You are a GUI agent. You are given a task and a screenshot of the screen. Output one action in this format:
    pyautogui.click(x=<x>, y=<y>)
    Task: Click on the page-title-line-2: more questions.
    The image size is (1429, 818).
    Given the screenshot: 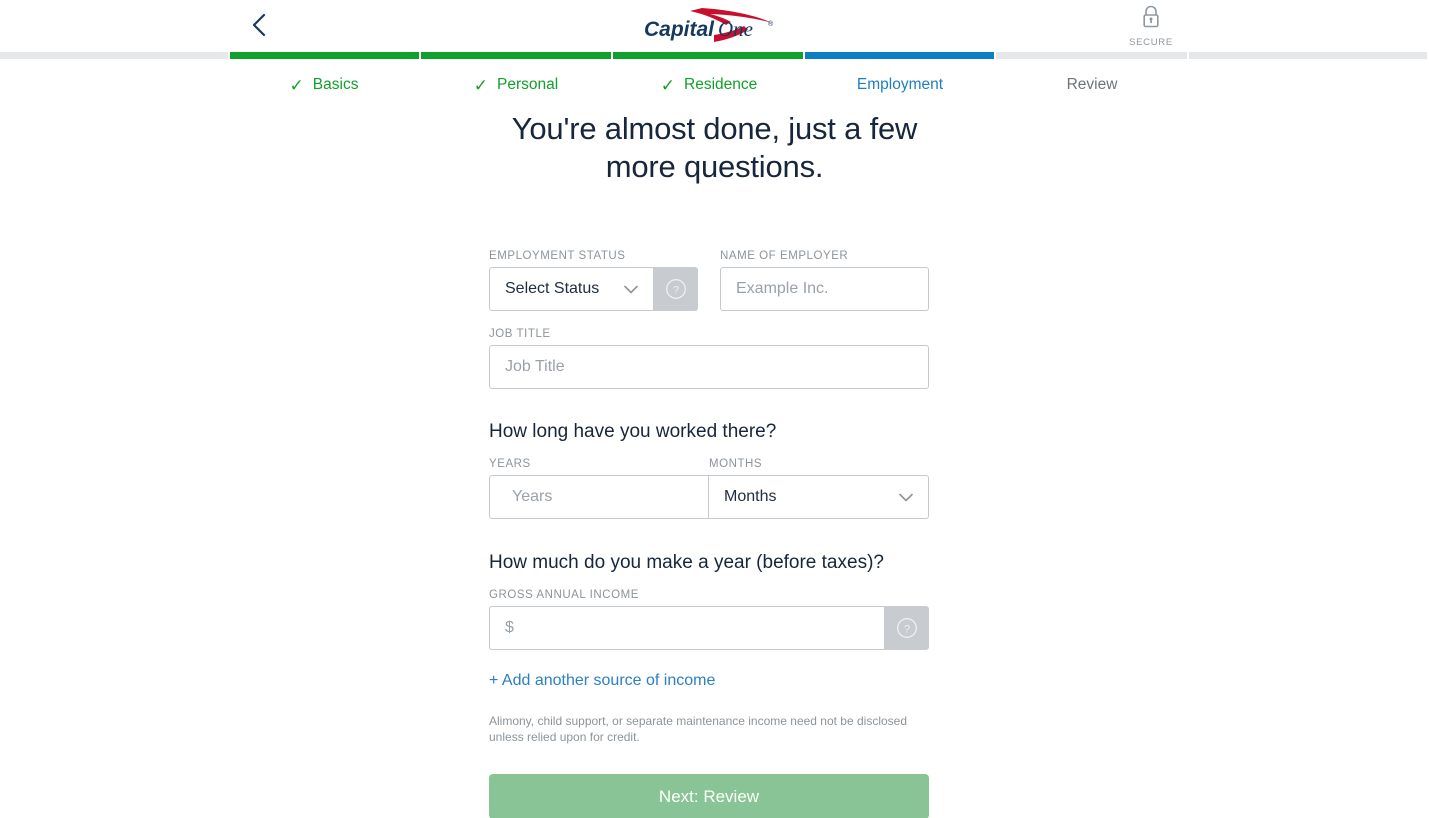 What is the action you would take?
    pyautogui.click(x=714, y=166)
    